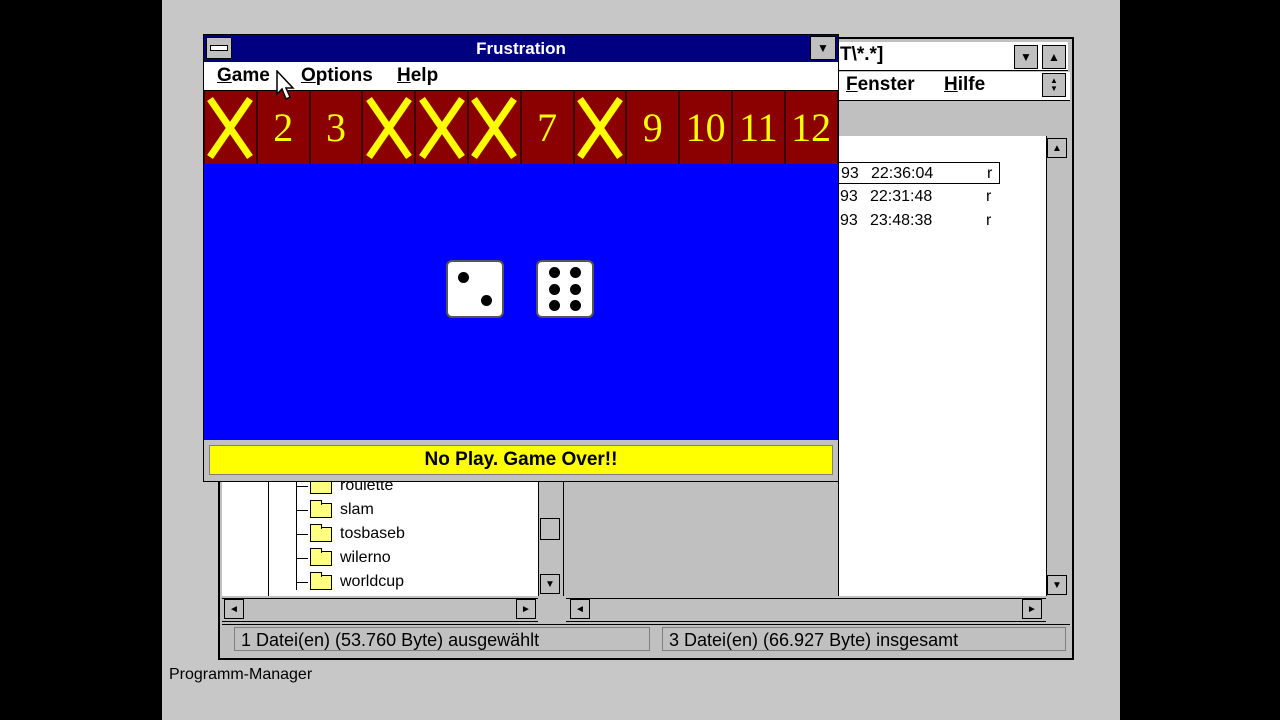  What do you see at coordinates (901, 220) in the screenshot?
I see `file-time: 23:48:38` at bounding box center [901, 220].